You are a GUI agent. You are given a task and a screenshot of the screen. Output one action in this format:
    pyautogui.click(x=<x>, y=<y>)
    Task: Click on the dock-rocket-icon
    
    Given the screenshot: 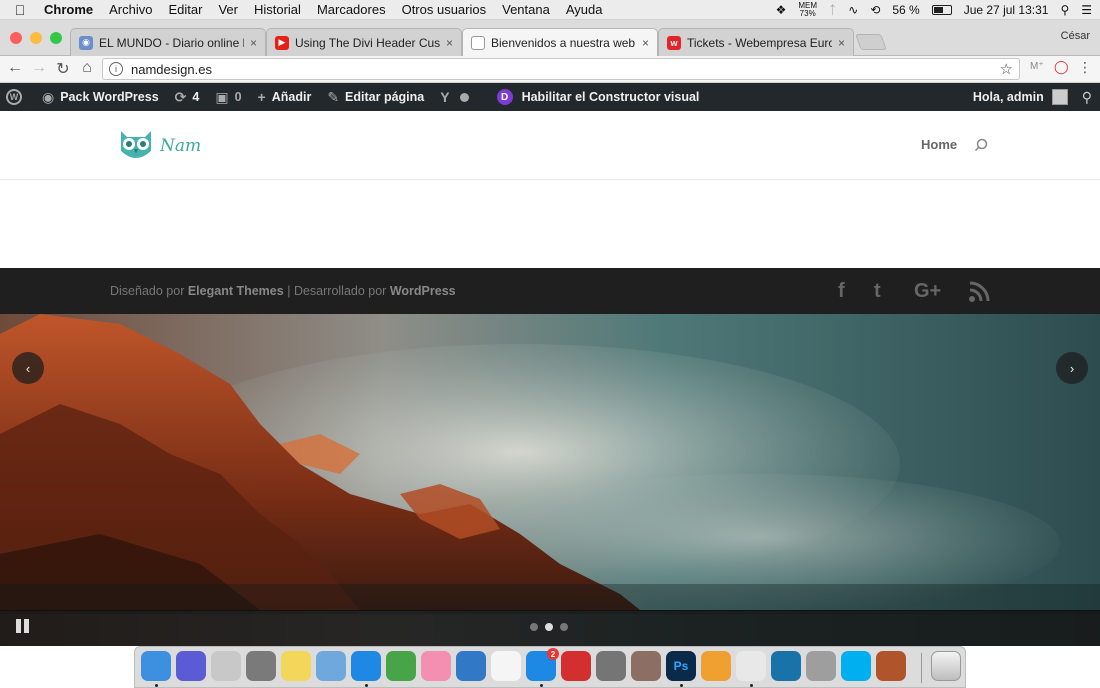 What is the action you would take?
    pyautogui.click(x=261, y=666)
    